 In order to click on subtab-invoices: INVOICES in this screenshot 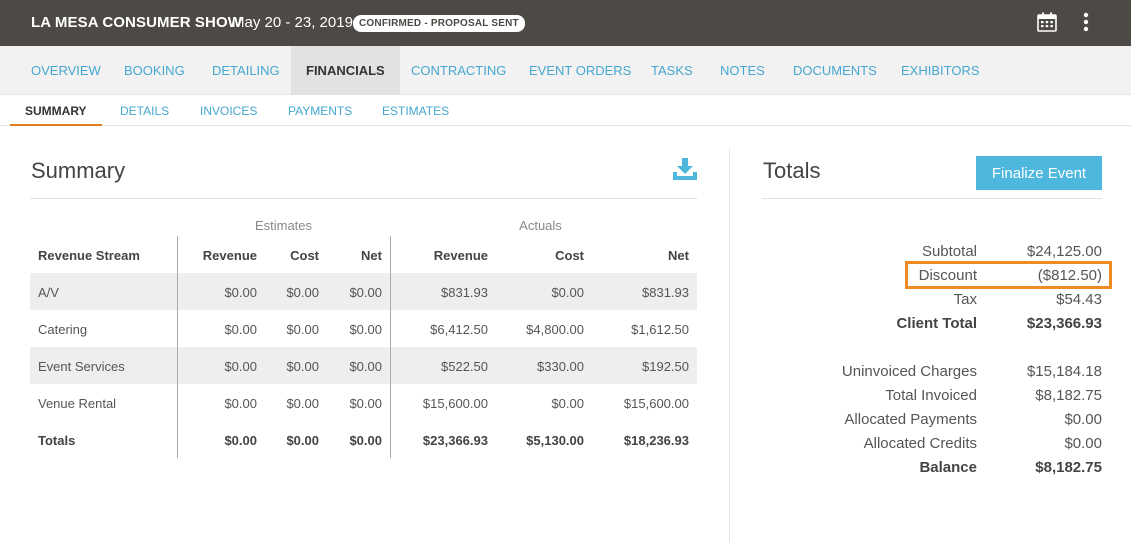, I will do `click(228, 110)`.